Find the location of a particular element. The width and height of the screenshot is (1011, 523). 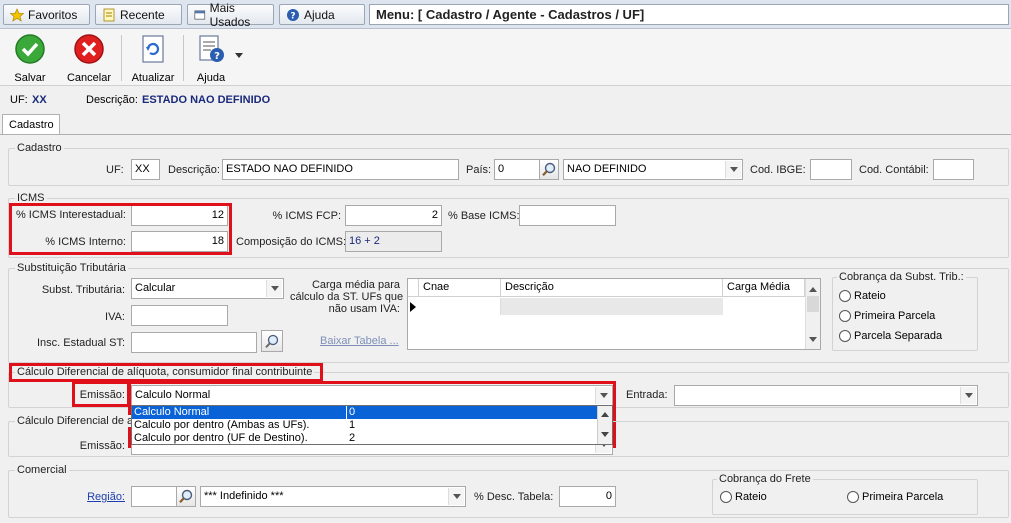

insc-st-input is located at coordinates (194, 342).